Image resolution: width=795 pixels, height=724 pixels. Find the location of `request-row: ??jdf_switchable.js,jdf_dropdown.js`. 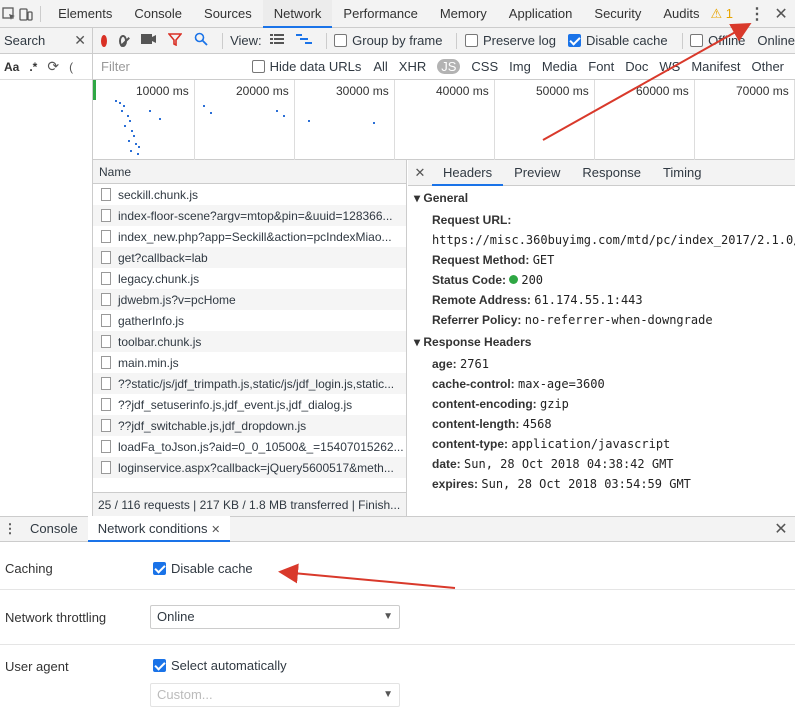

request-row: ??jdf_switchable.js,jdf_dropdown.js is located at coordinates (249, 425).